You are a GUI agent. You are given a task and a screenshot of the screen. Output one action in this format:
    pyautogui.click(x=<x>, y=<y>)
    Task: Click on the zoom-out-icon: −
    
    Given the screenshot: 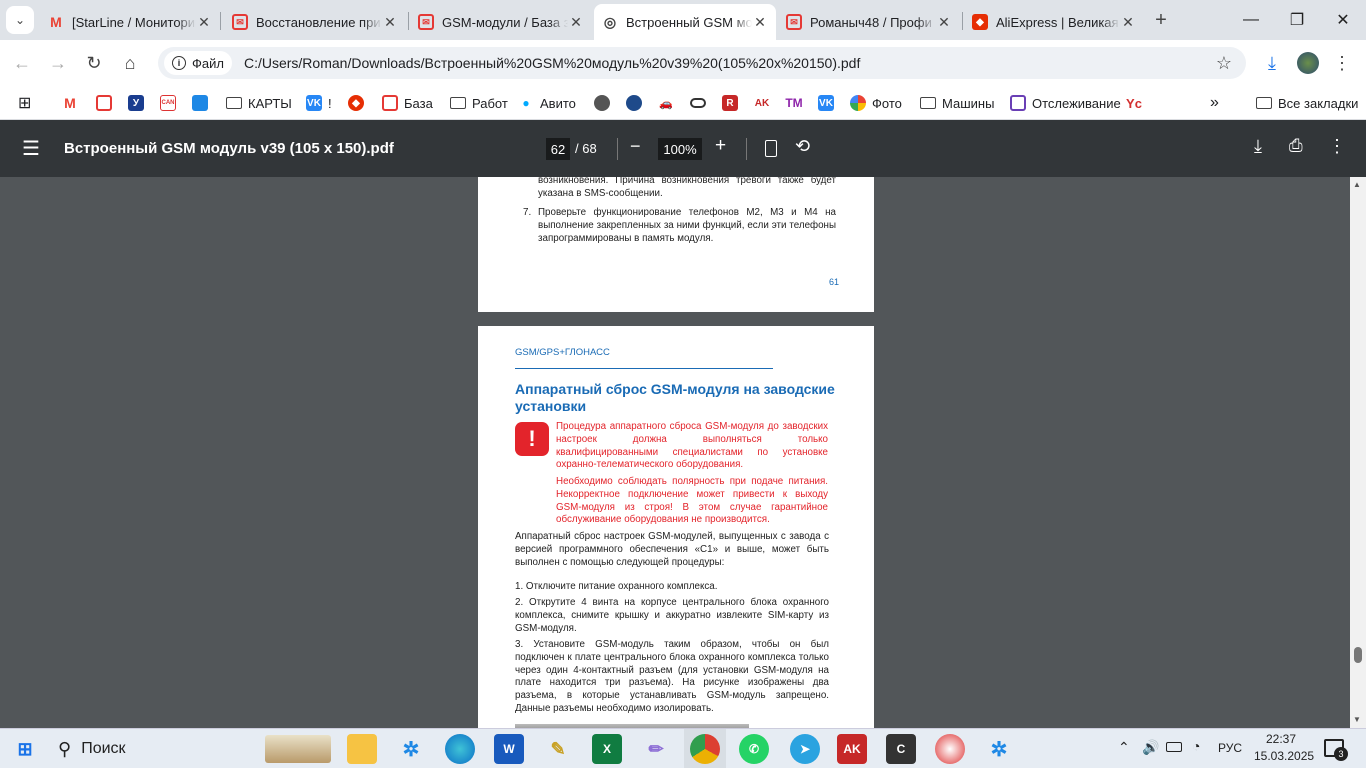 What is the action you would take?
    pyautogui.click(x=635, y=146)
    